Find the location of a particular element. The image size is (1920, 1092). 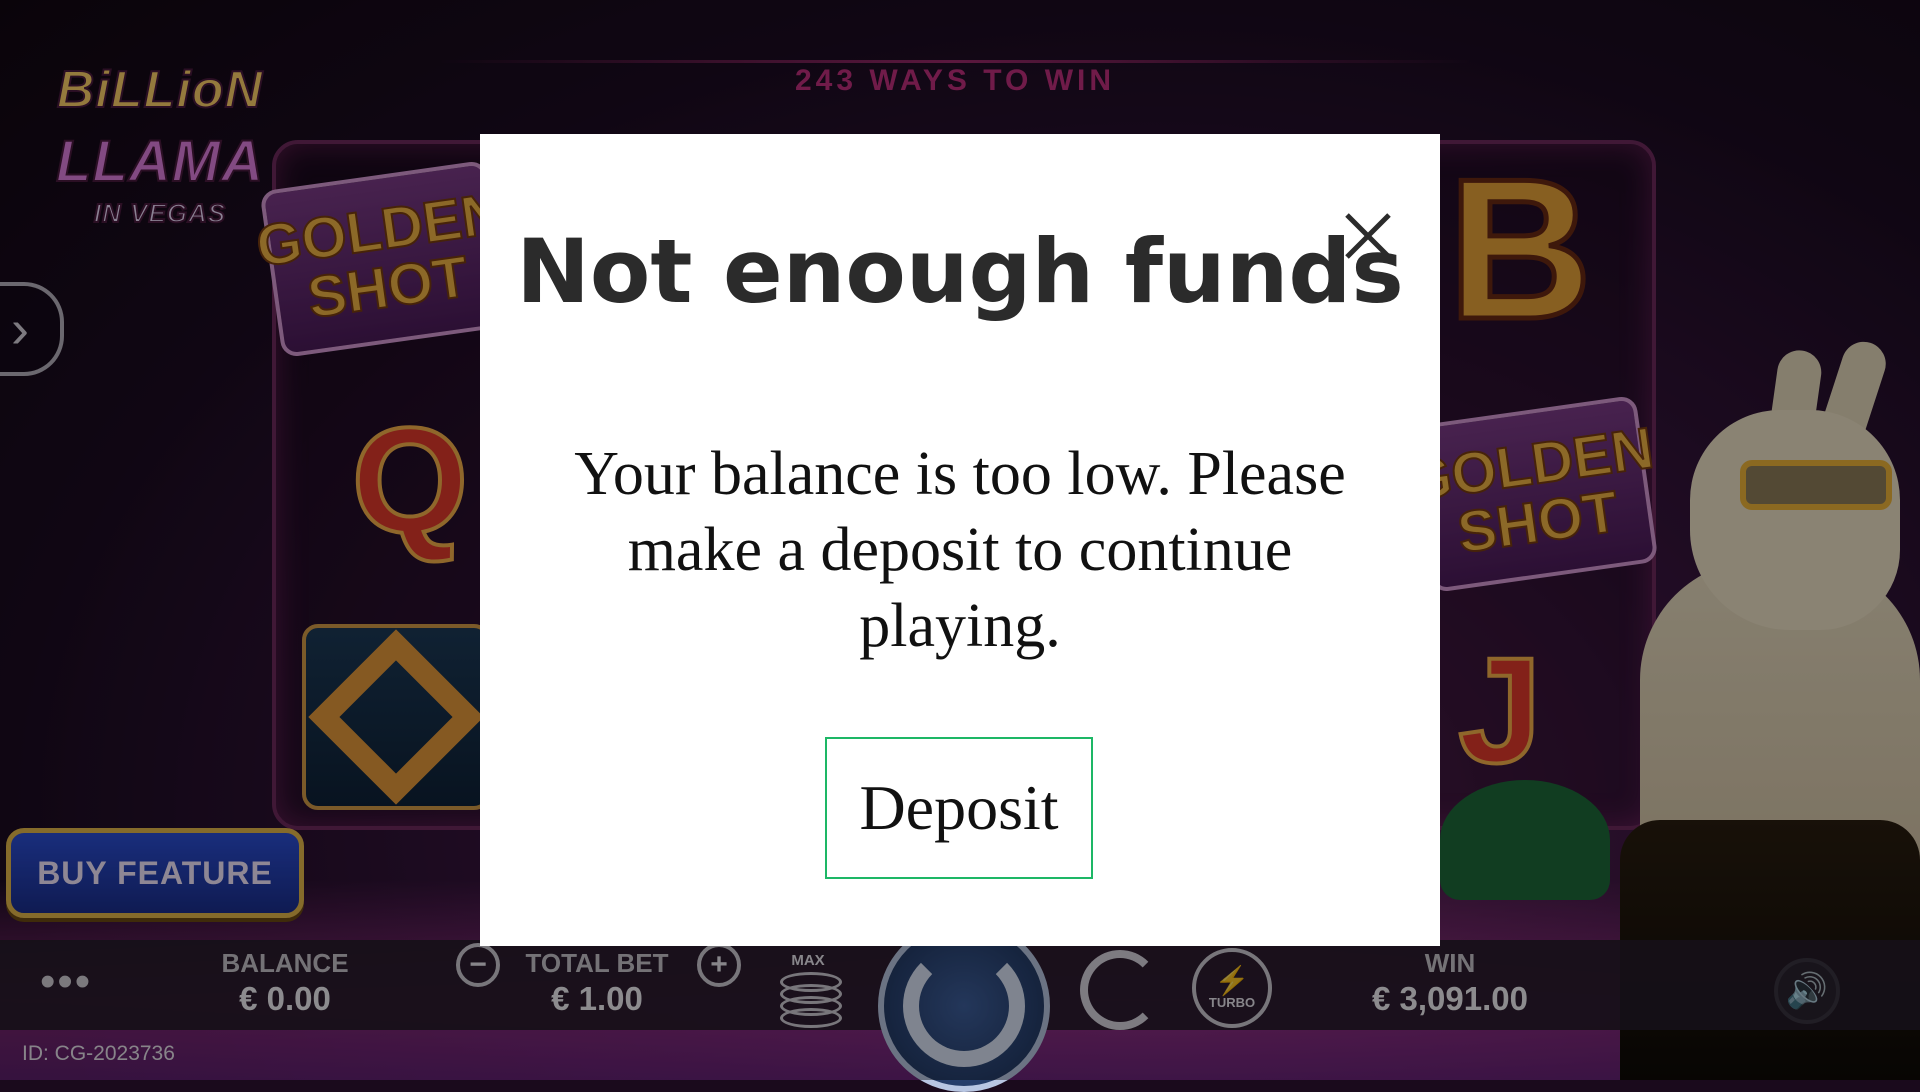

close-button is located at coordinates (1368, 236).